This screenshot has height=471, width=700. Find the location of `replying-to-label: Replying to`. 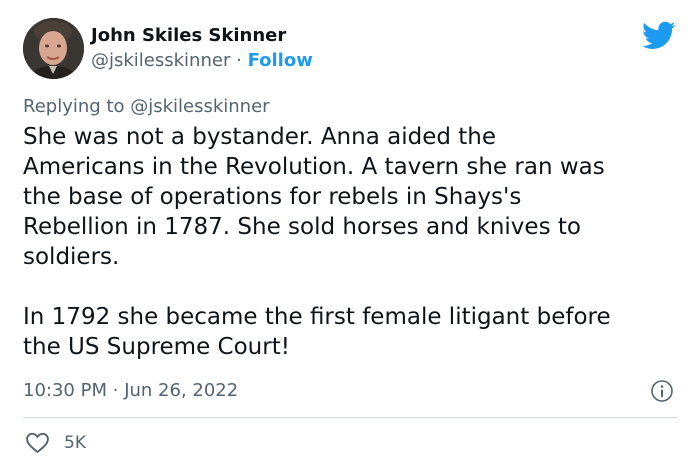

replying-to-label: Replying to is located at coordinates (74, 106).